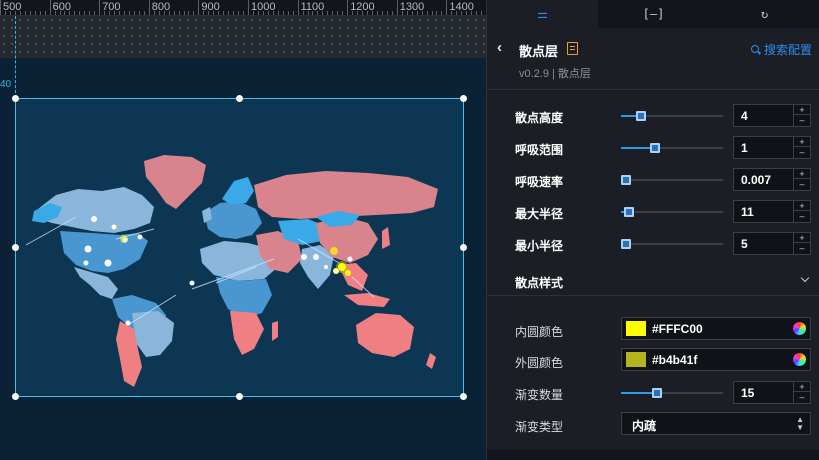 This screenshot has height=460, width=819. Describe the element at coordinates (15, 247) in the screenshot. I see `resize-handle-left` at that location.